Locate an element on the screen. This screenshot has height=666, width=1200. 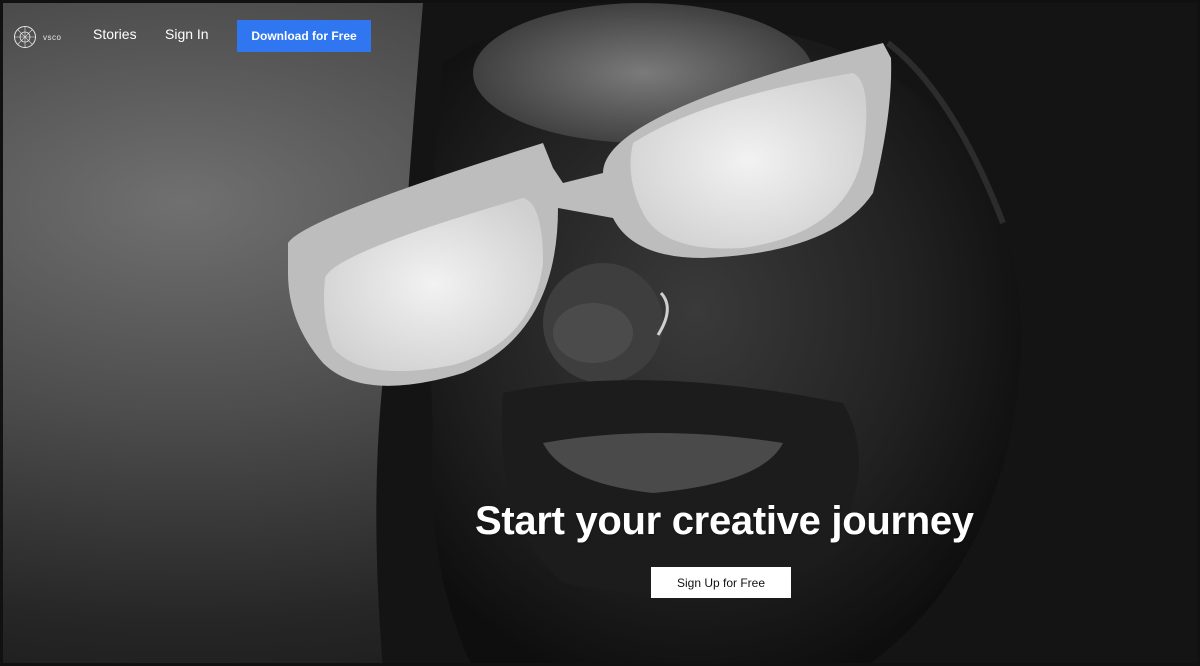
nav-link-sign-in: Sign In is located at coordinates (187, 34).